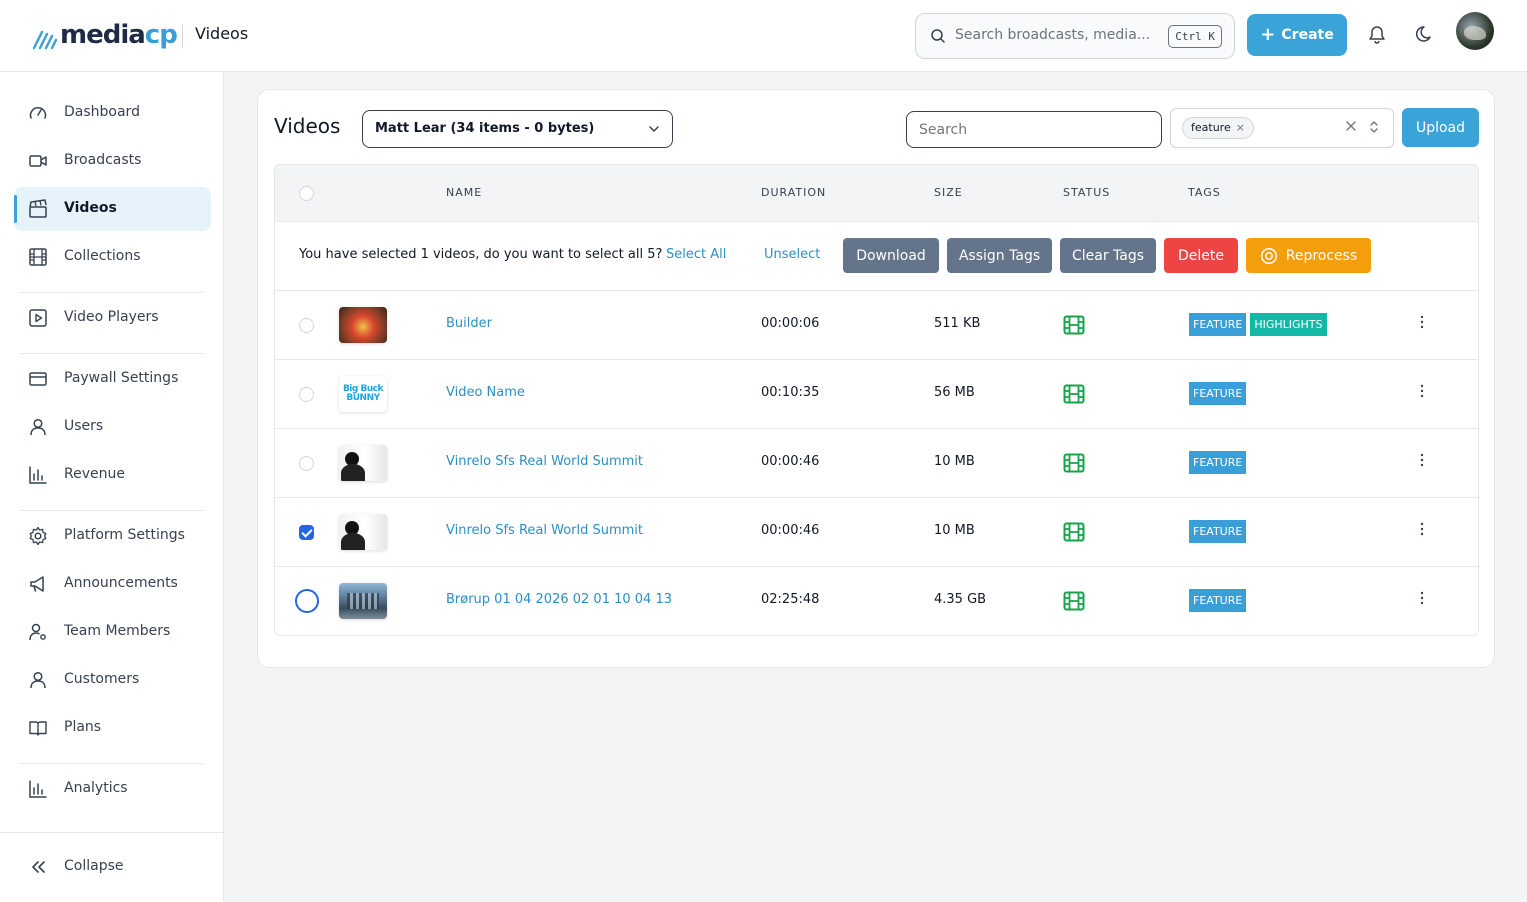 This screenshot has width=1527, height=902. I want to click on user-avatar, so click(1475, 31).